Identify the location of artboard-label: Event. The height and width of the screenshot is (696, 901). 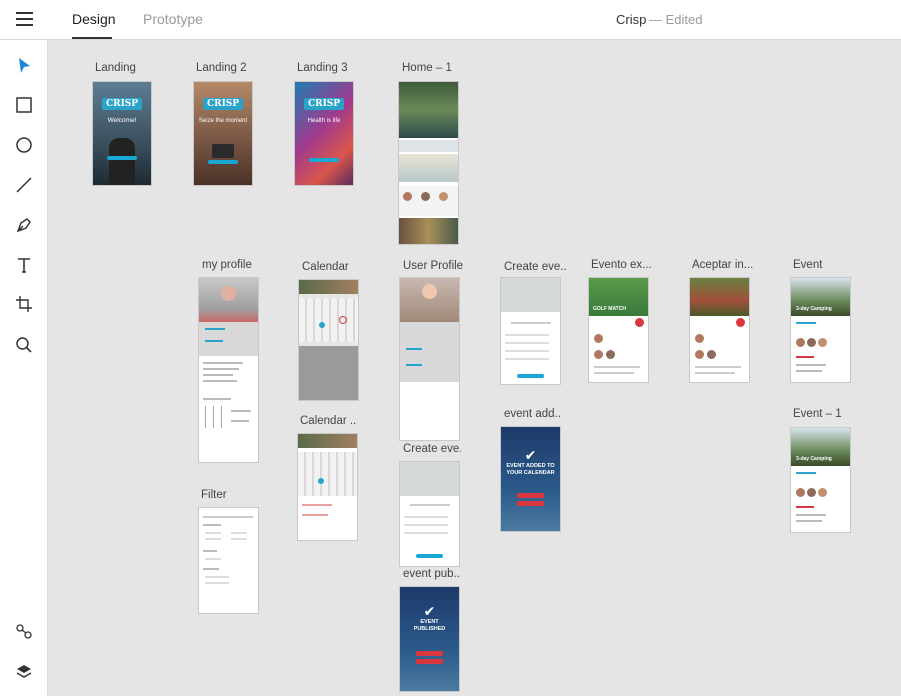
(824, 265).